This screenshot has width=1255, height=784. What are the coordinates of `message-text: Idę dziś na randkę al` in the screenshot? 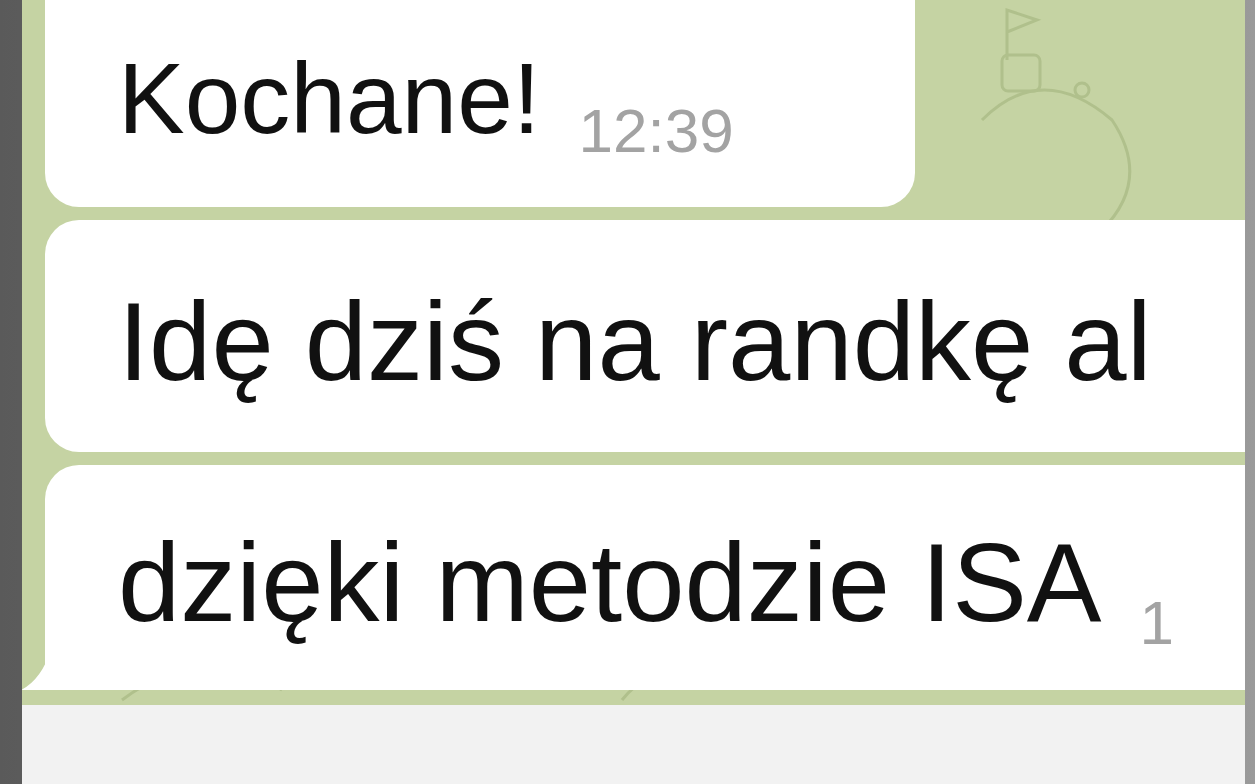 It's located at (635, 341).